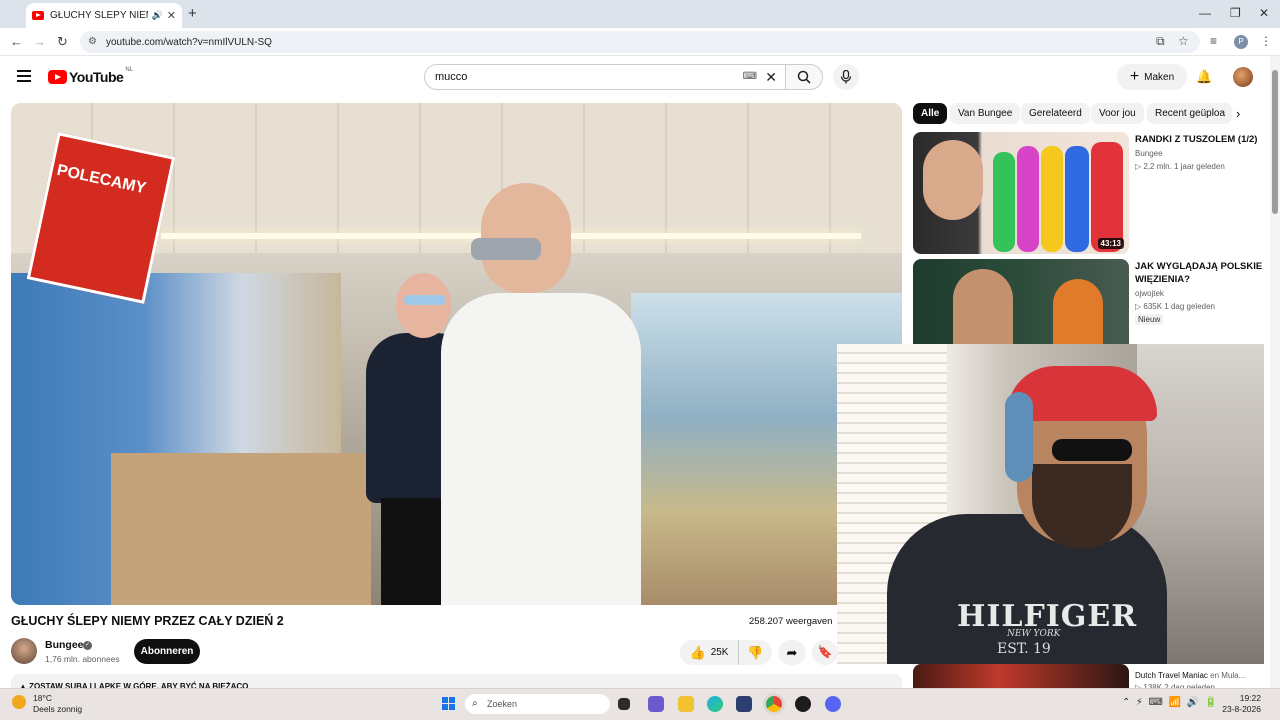  What do you see at coordinates (1149, 319) in the screenshot?
I see `new-badge: Nieuw` at bounding box center [1149, 319].